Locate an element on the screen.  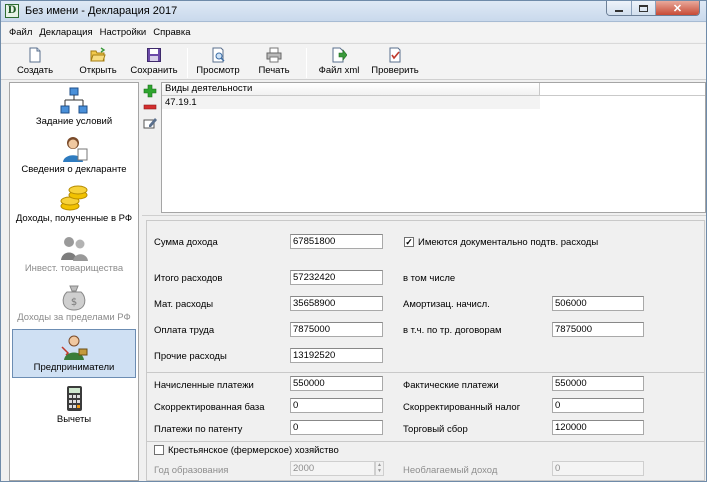
material-expenses-label: Мат. расходы is located at coordinates (184, 304).